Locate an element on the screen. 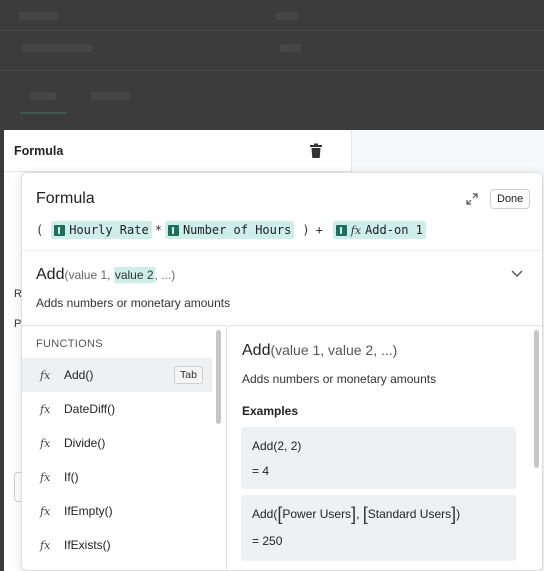 Image resolution: width=544 pixels, height=571 pixels. functions-heading: FUNCTIONS is located at coordinates (69, 344).